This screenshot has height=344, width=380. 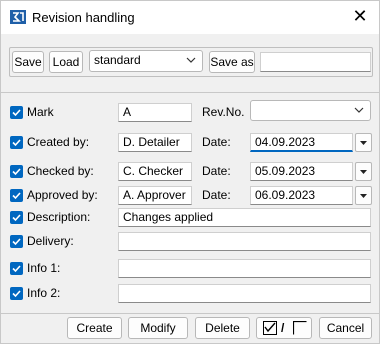 I want to click on checked-by-checkbox, so click(x=16, y=171).